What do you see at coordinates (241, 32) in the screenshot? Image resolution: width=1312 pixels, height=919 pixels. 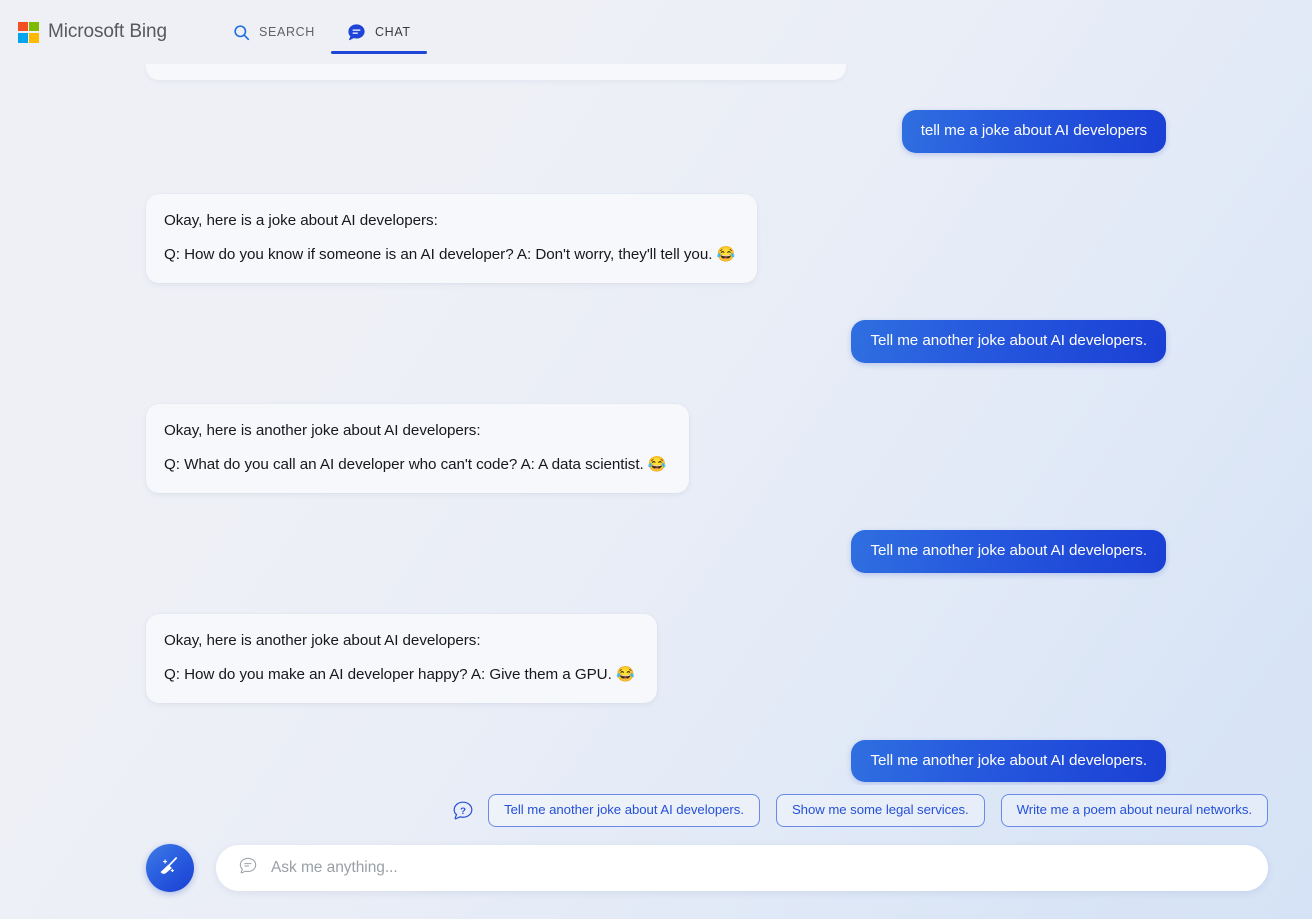 I see `search-icon` at bounding box center [241, 32].